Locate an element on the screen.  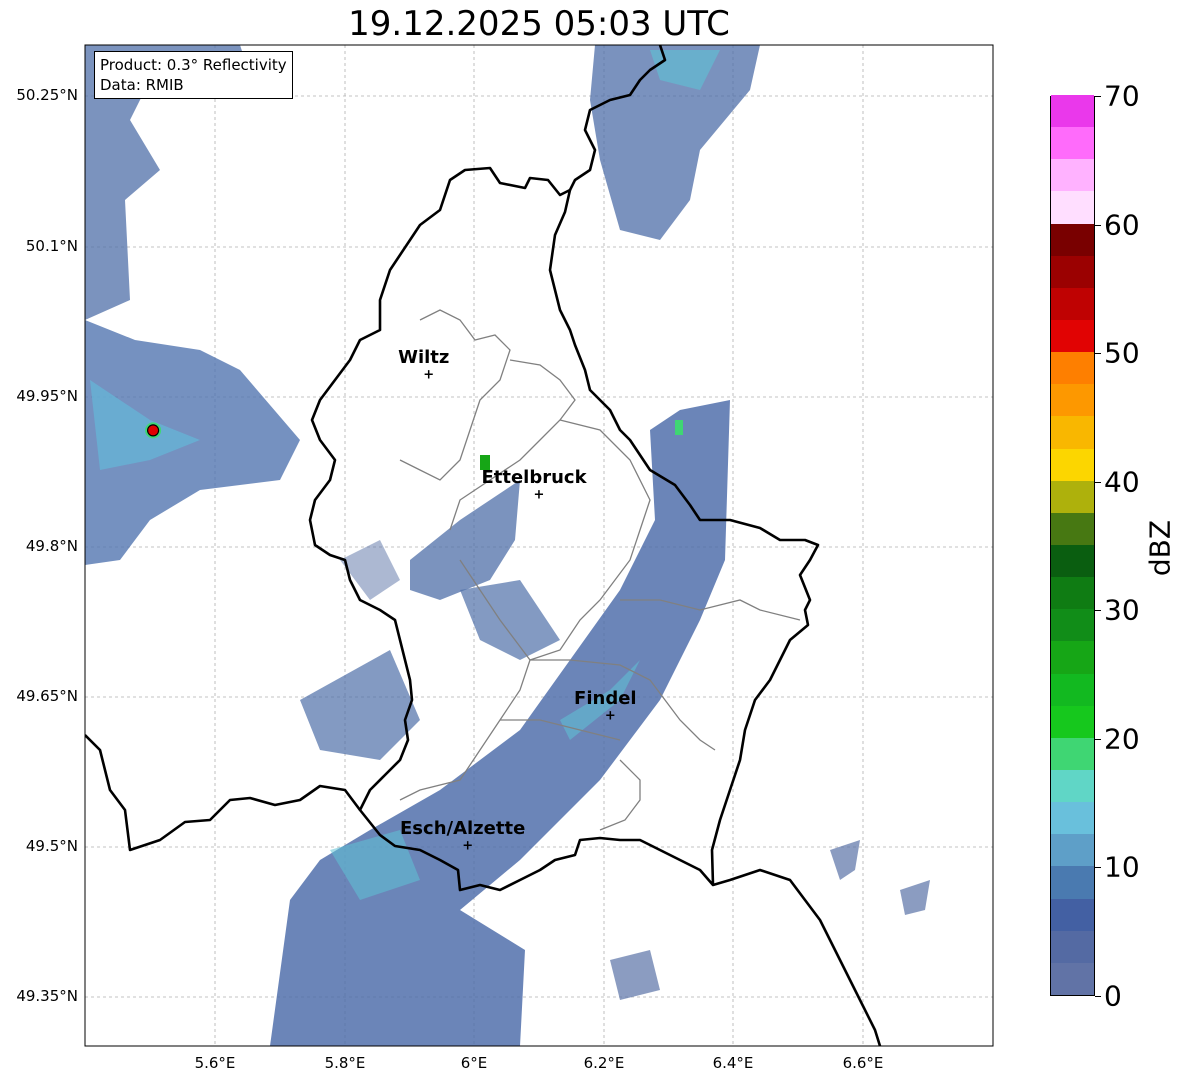
city-marker-ettelbruck: + is located at coordinates (539, 495).